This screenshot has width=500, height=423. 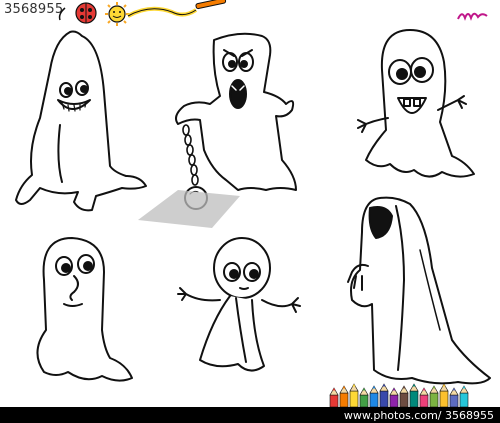 I want to click on screaming-chained-ghost, so click(x=236, y=121).